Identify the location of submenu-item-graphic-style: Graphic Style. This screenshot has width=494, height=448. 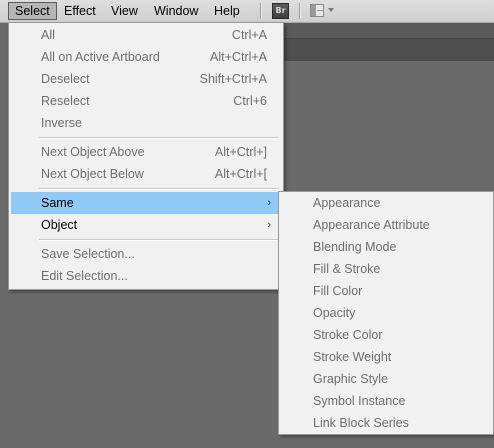
(386, 379).